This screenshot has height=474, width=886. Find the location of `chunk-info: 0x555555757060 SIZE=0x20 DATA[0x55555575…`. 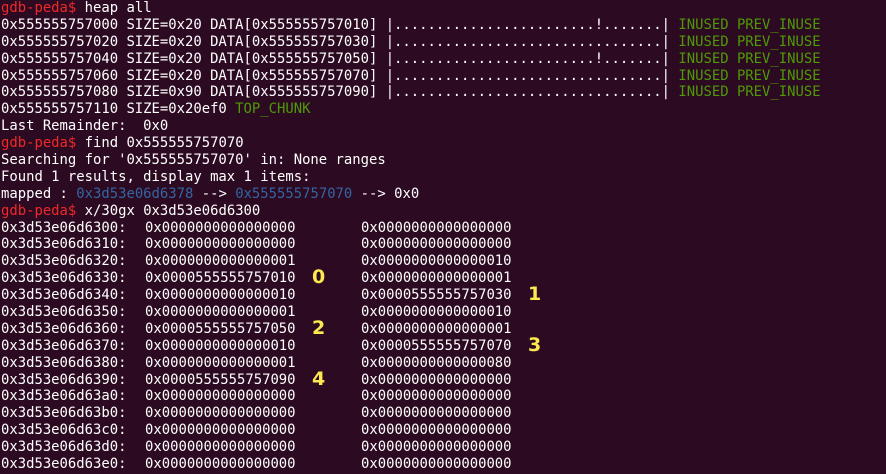

chunk-info: 0x555555757060 SIZE=0x20 DATA[0x55555575… is located at coordinates (336, 75).